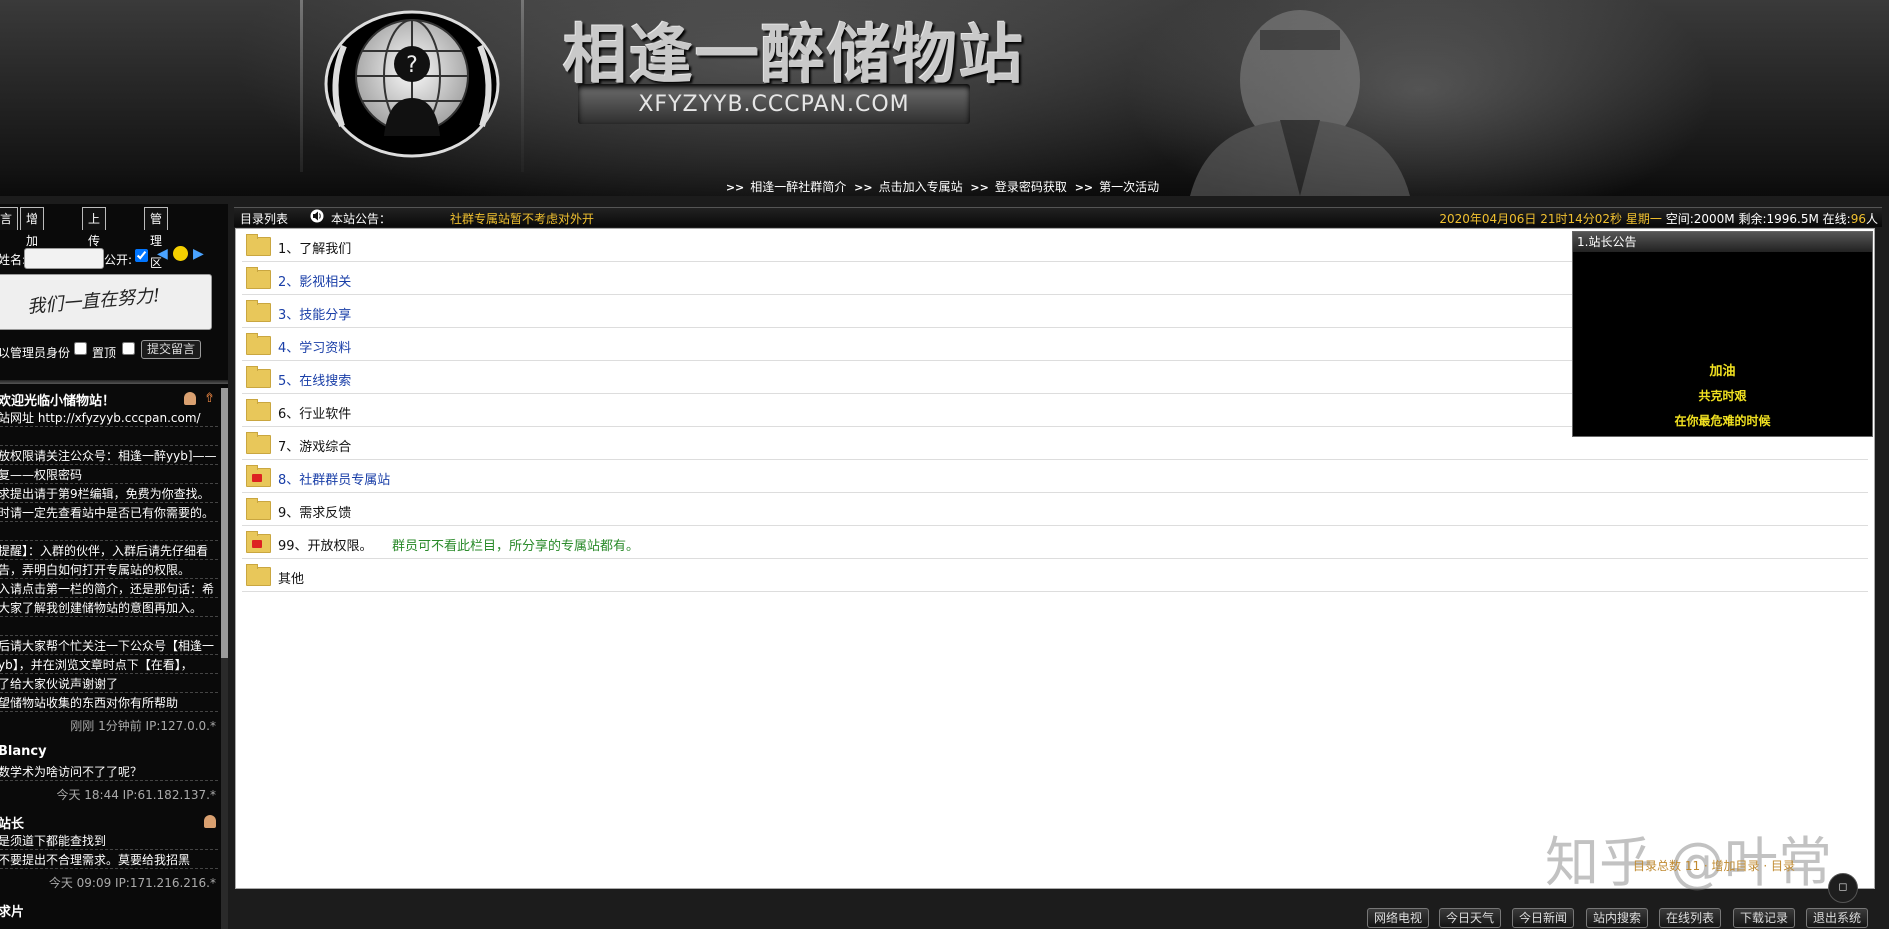 Image resolution: width=1889 pixels, height=929 pixels. Describe the element at coordinates (107, 513) in the screenshot. I see `message-line: 时请一定先查看站中是否已有你需要的。` at that location.